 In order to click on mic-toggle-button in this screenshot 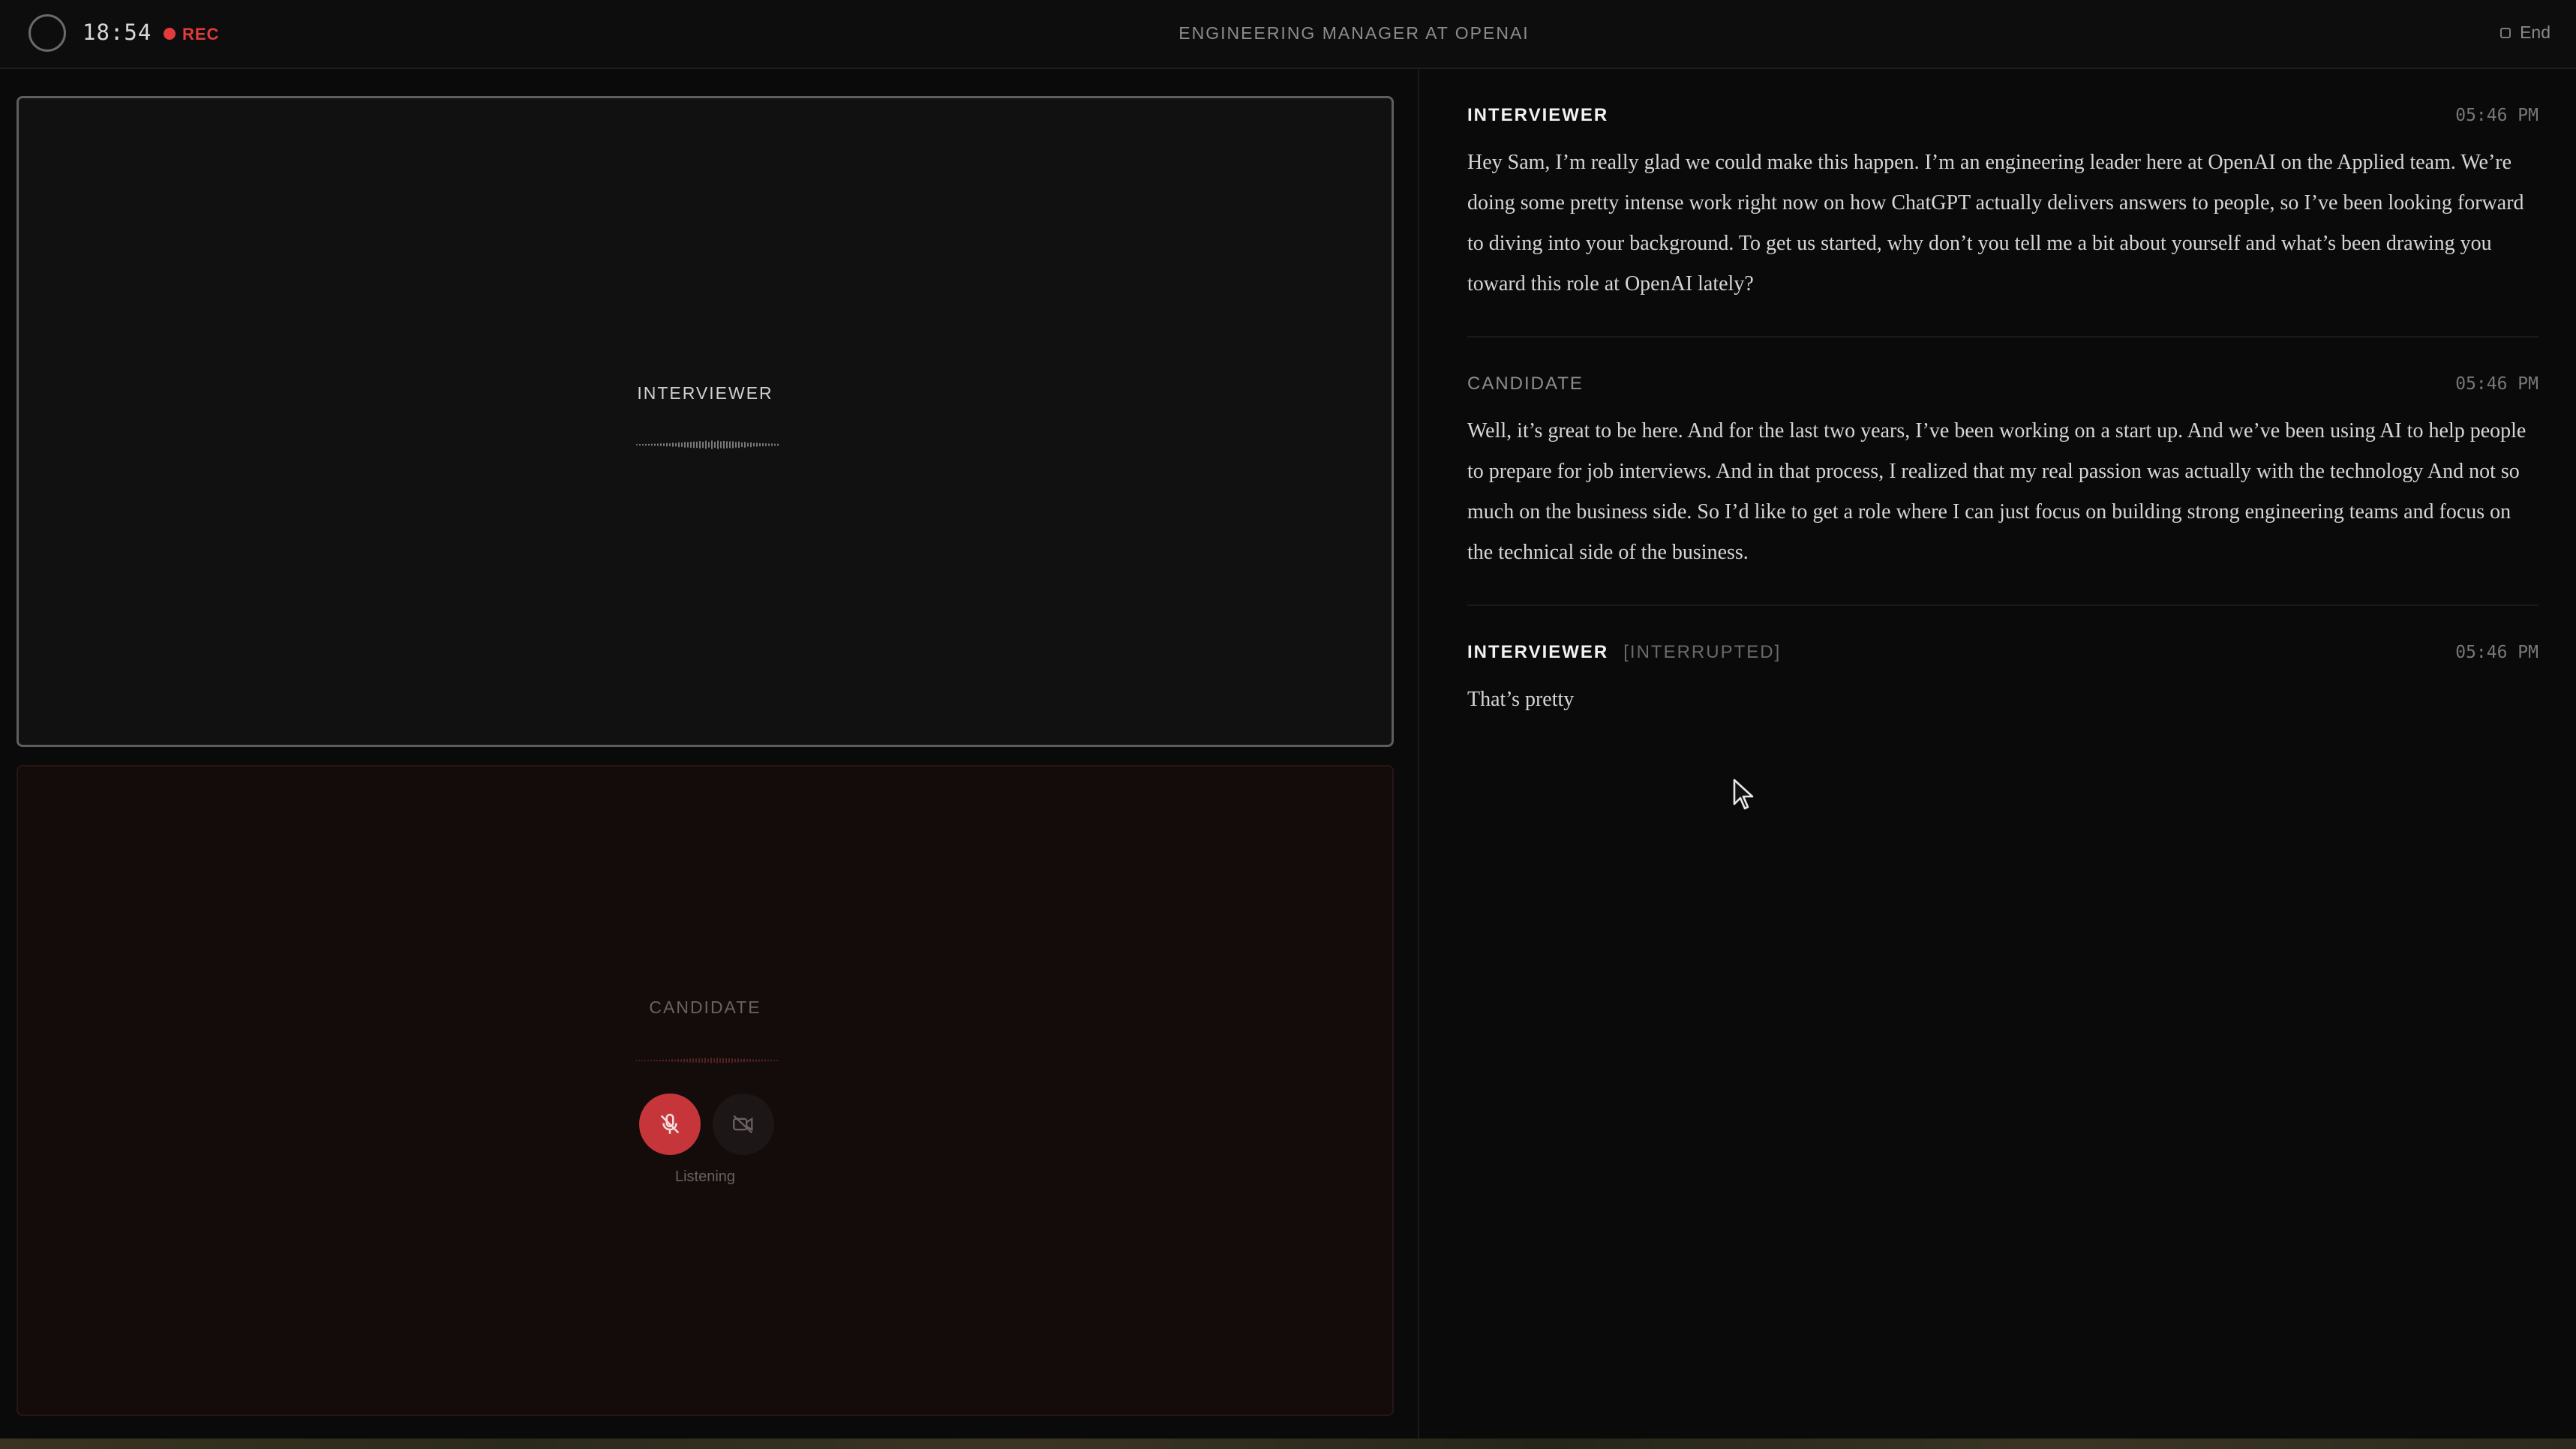, I will do `click(670, 1124)`.